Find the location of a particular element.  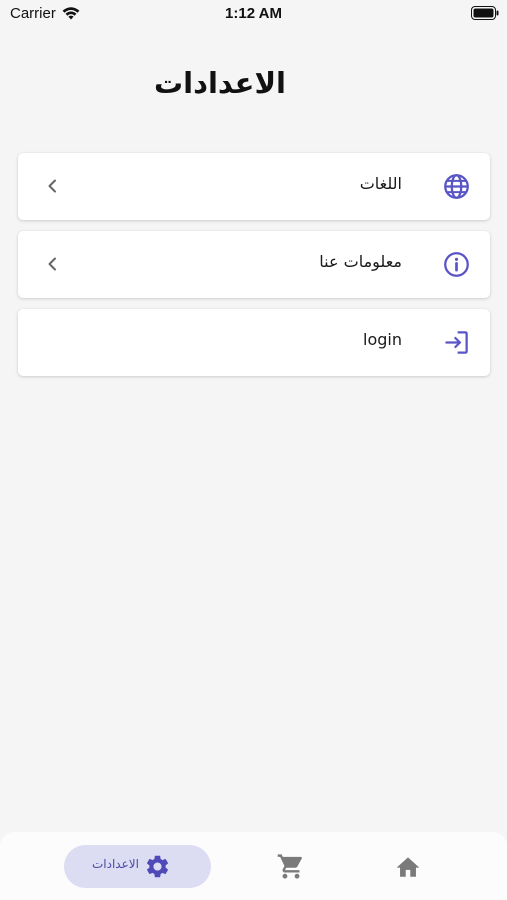

menu-item-about-us: معلومات عنا is located at coordinates (254, 264).